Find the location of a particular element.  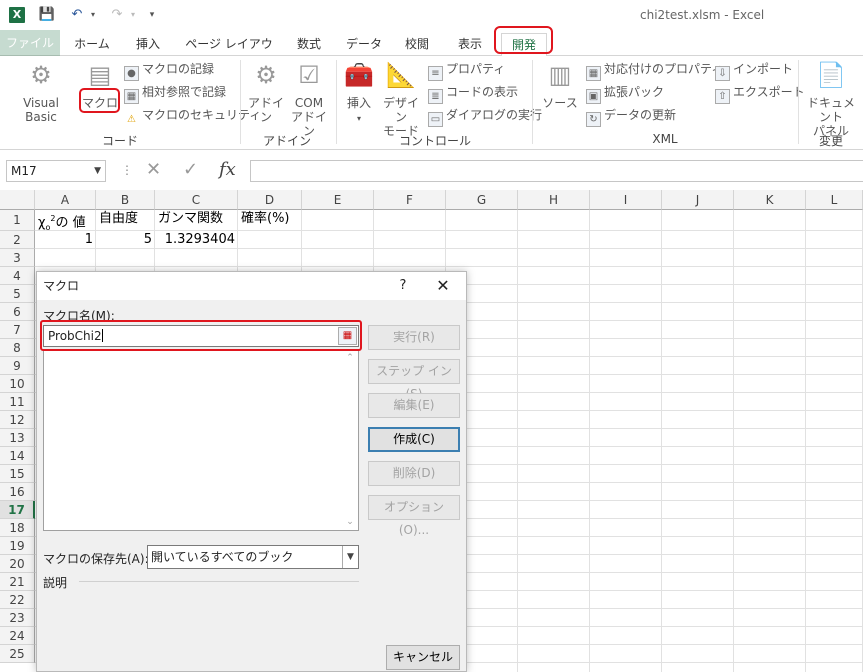

row-header-14: 14 is located at coordinates (17, 456).